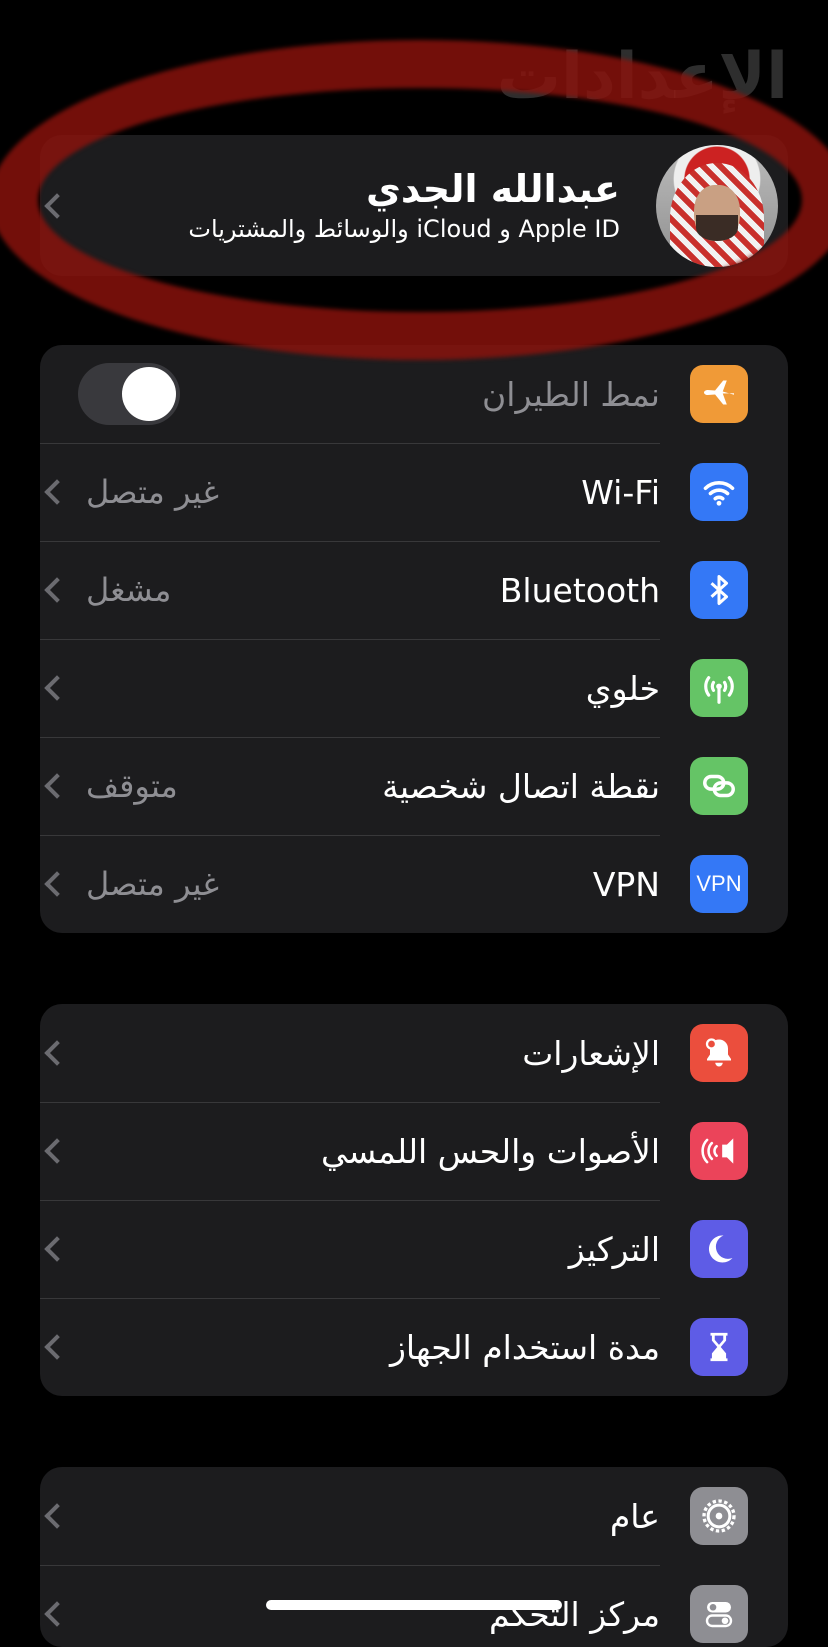  What do you see at coordinates (719, 786) in the screenshot?
I see `hotspot-icon` at bounding box center [719, 786].